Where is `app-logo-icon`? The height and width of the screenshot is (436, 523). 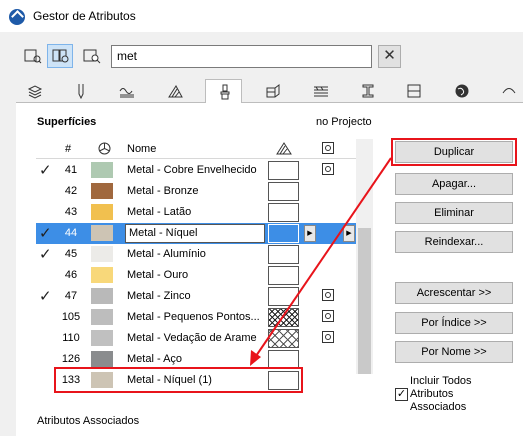
app-logo-icon is located at coordinates (17, 17).